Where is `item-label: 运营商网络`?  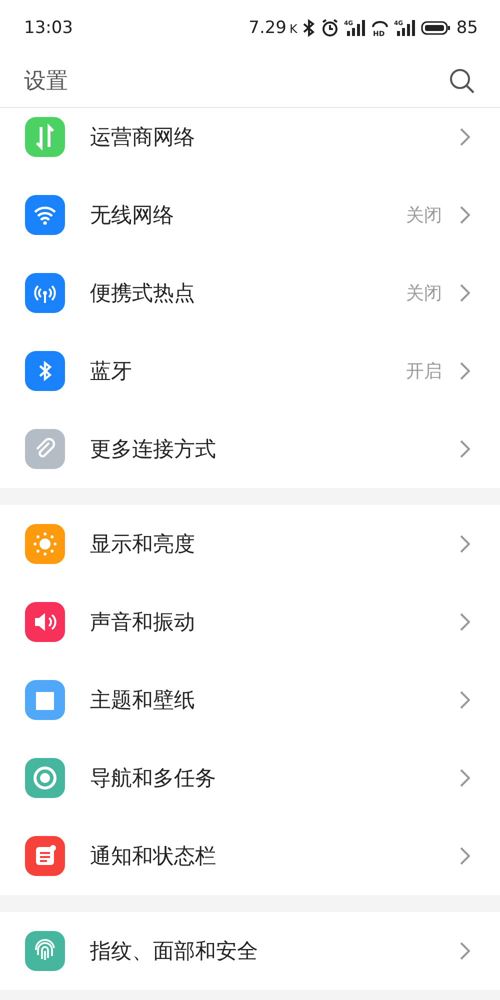 item-label: 运营商网络 is located at coordinates (143, 137).